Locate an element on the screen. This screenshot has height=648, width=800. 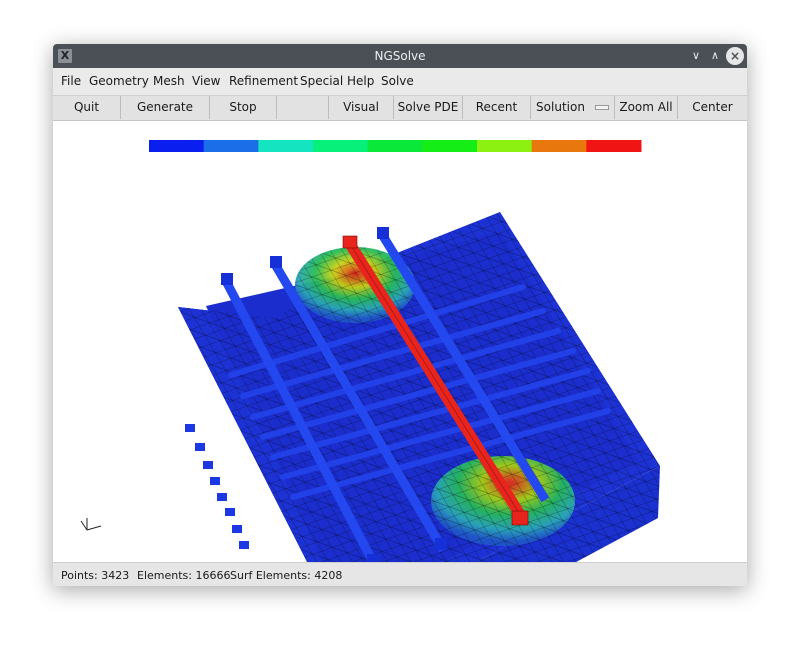
solution-menubutton: Solution is located at coordinates (573, 107).